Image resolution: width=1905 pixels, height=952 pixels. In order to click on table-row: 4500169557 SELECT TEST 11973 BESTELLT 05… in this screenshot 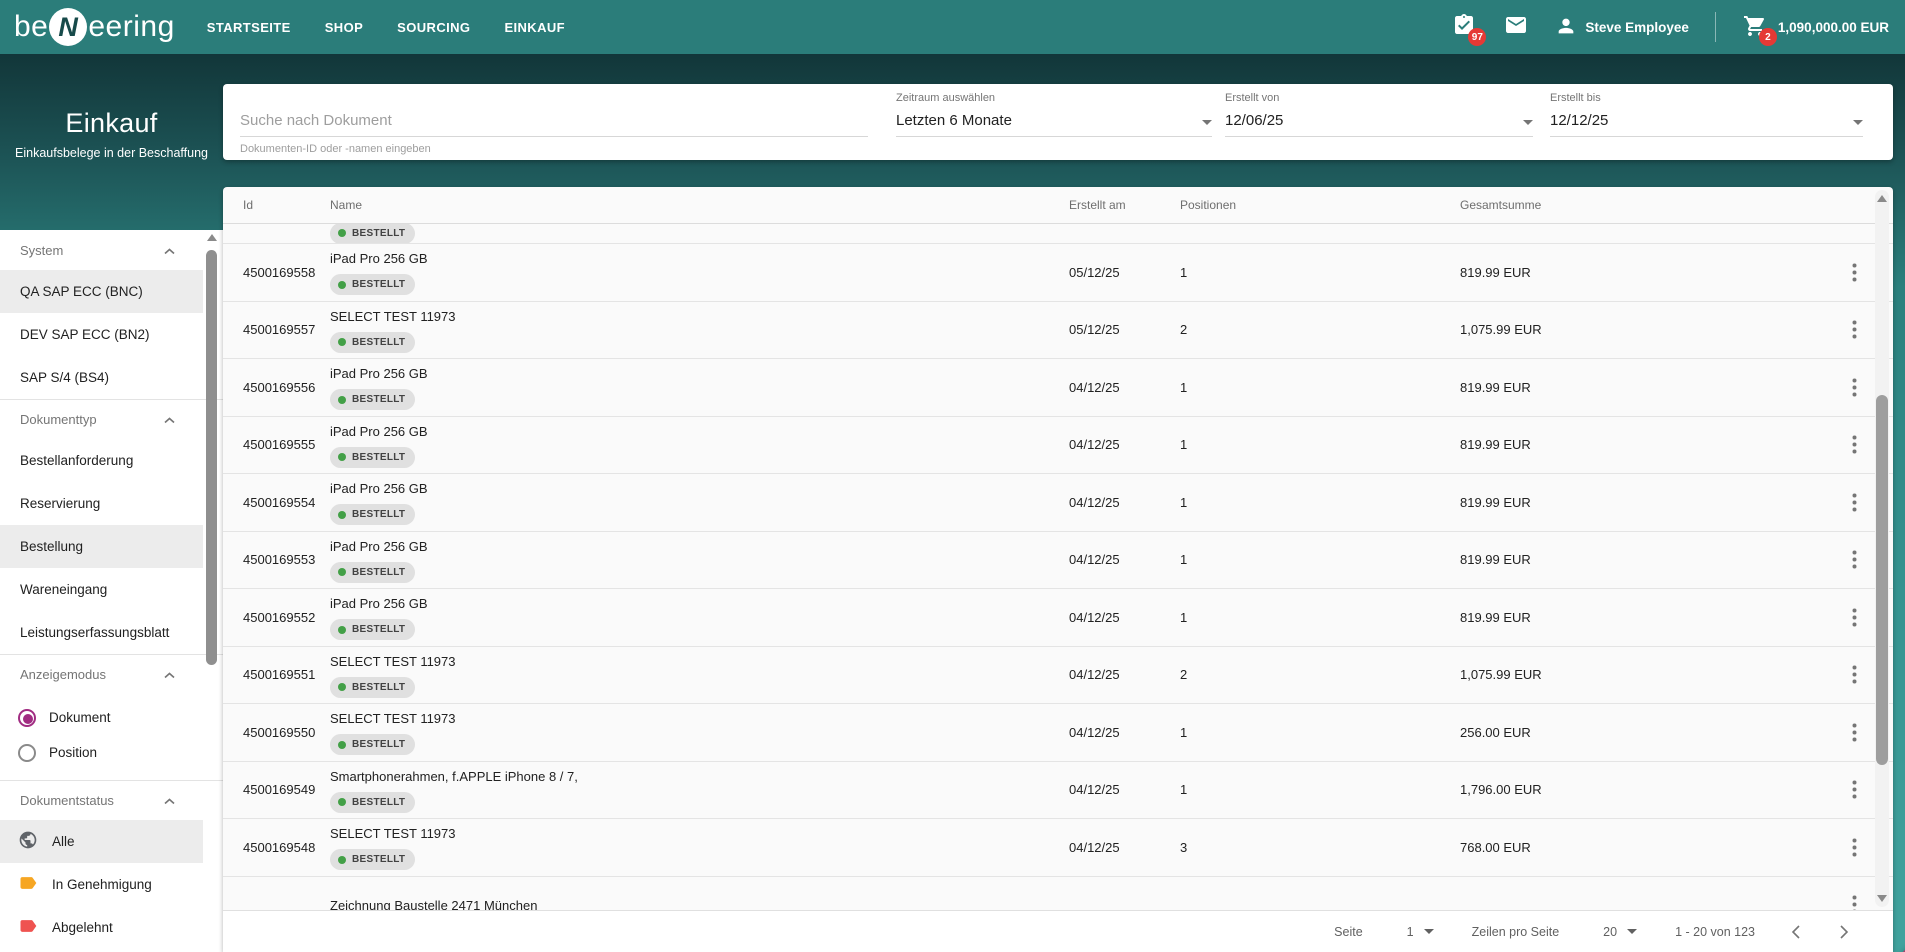, I will do `click(1058, 330)`.